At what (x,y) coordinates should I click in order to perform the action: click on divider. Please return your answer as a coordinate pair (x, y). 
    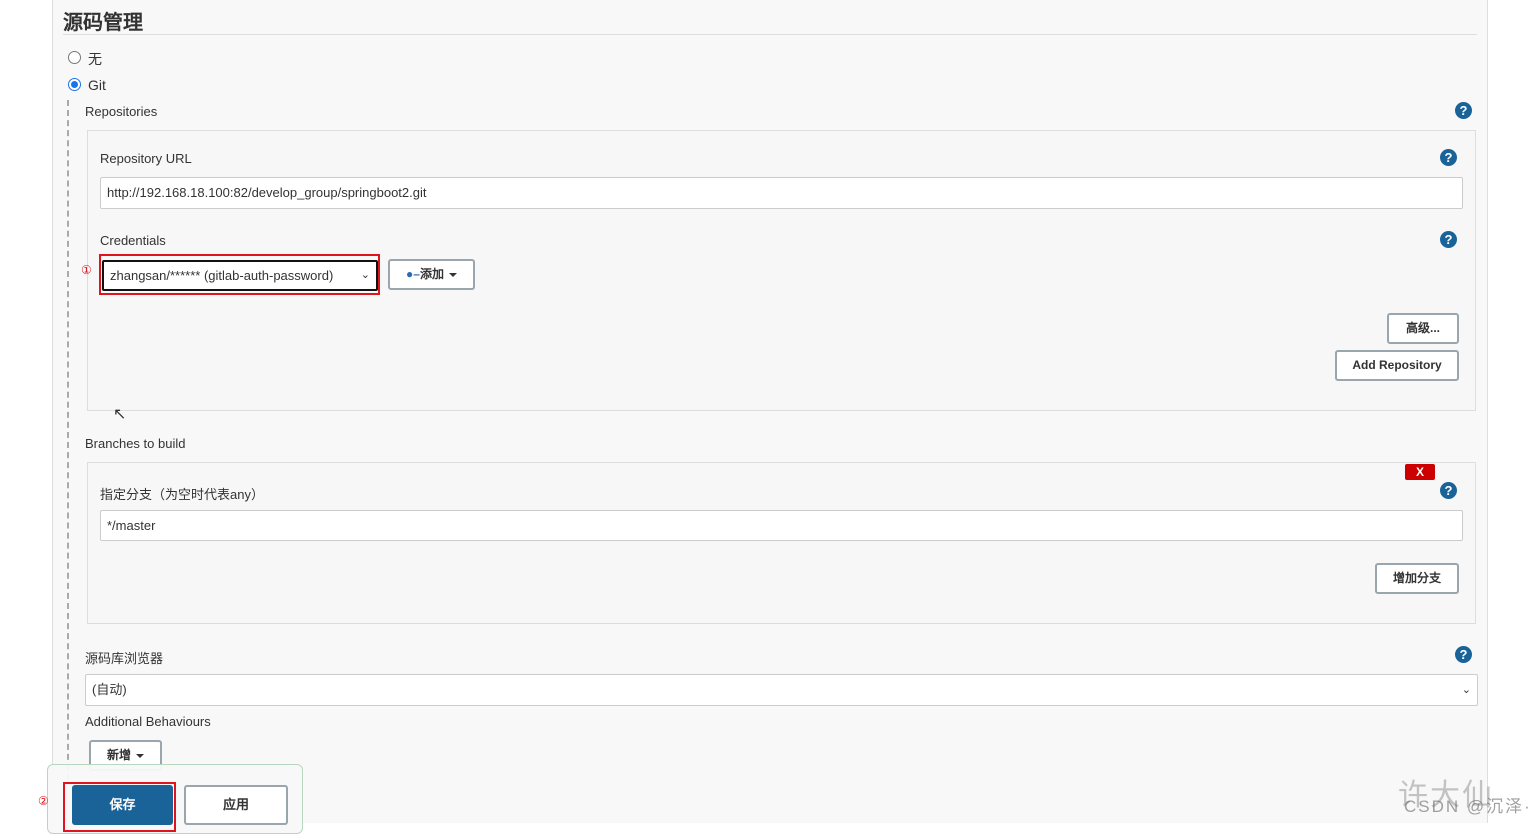
    Looking at the image, I should click on (770, 34).